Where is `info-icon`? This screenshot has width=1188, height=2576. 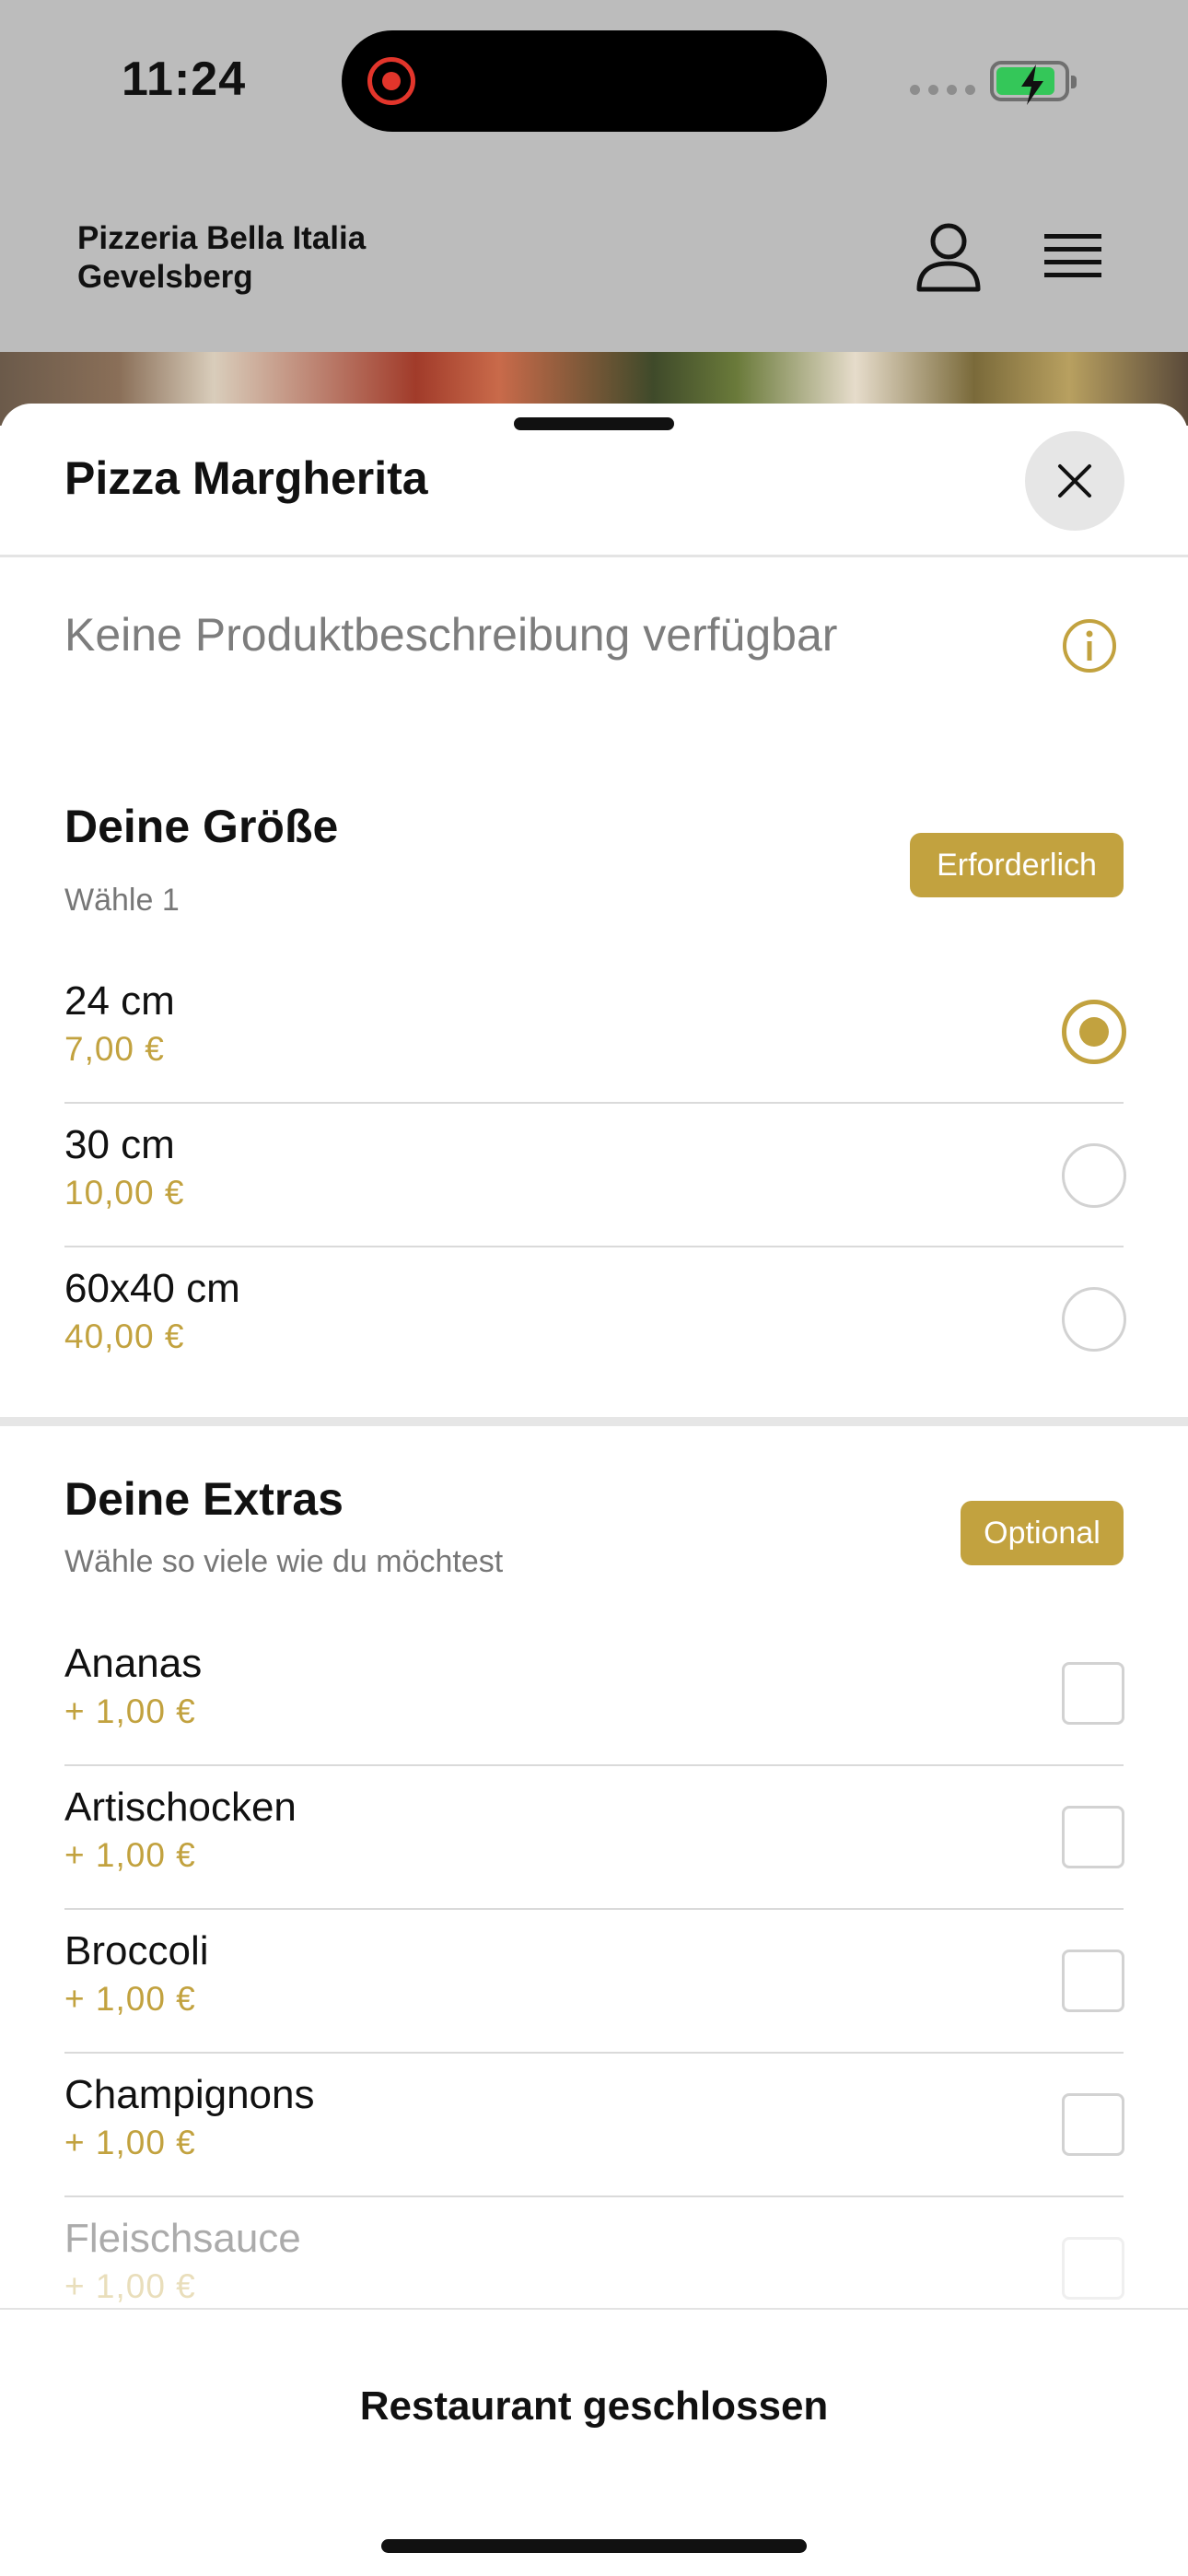 info-icon is located at coordinates (1089, 646).